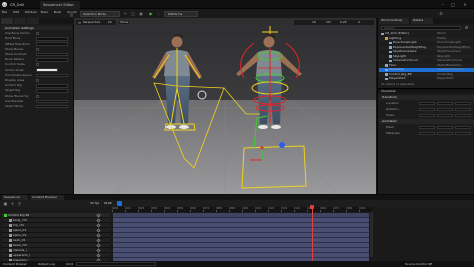  What do you see at coordinates (314, 23) in the screenshot?
I see `grid-snap-value: 10` at bounding box center [314, 23].